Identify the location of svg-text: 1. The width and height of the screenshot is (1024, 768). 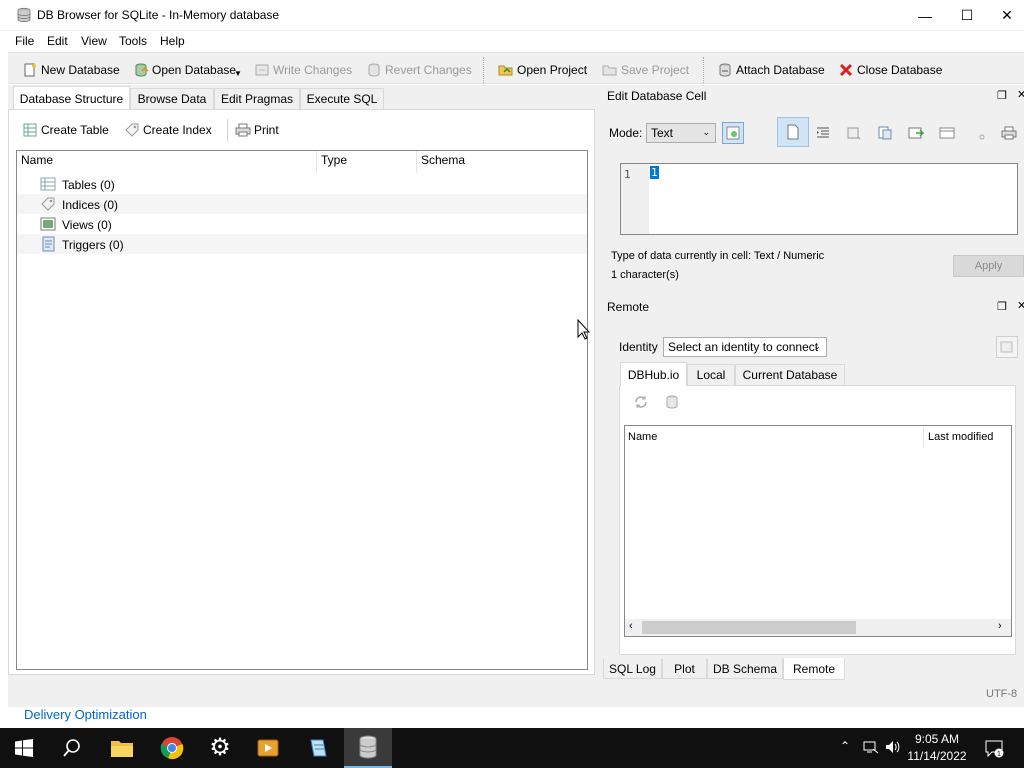
(999, 754).